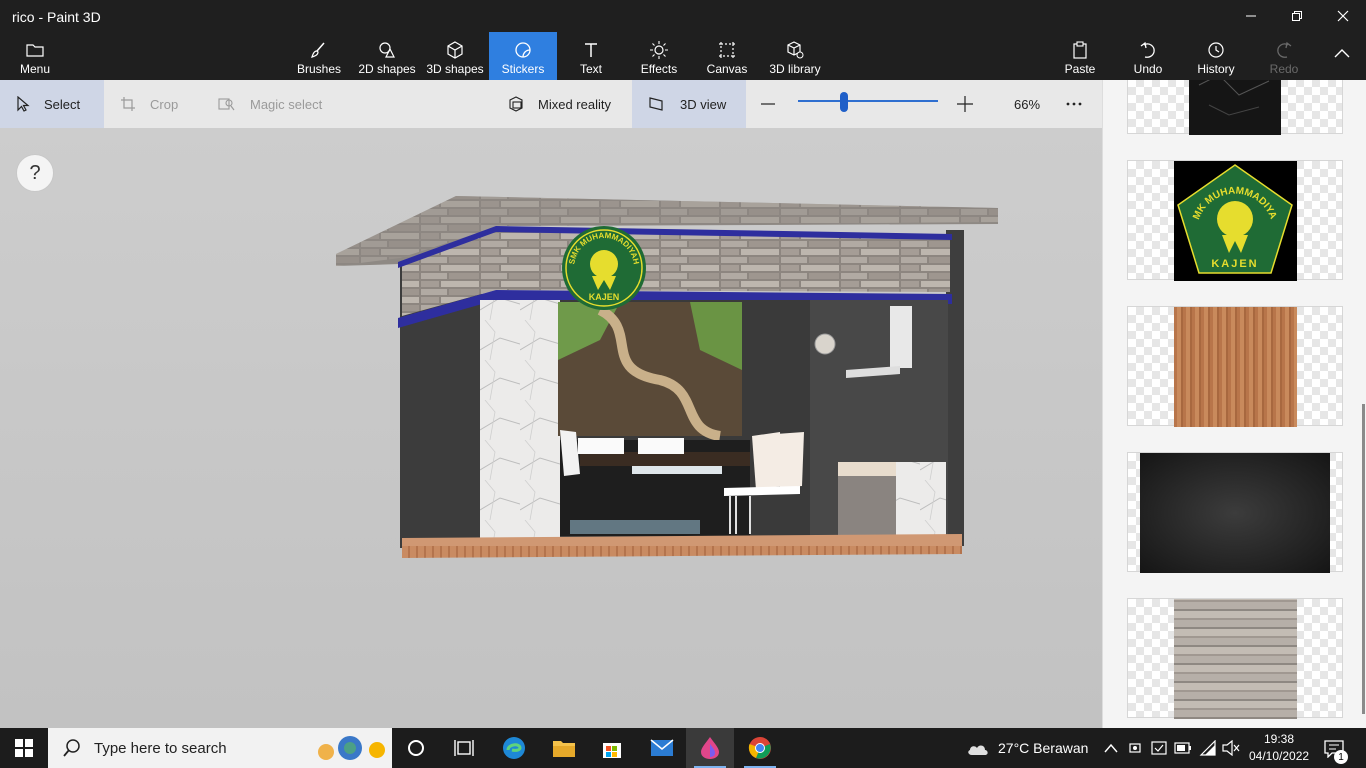  I want to click on tool-text: Text, so click(591, 56).